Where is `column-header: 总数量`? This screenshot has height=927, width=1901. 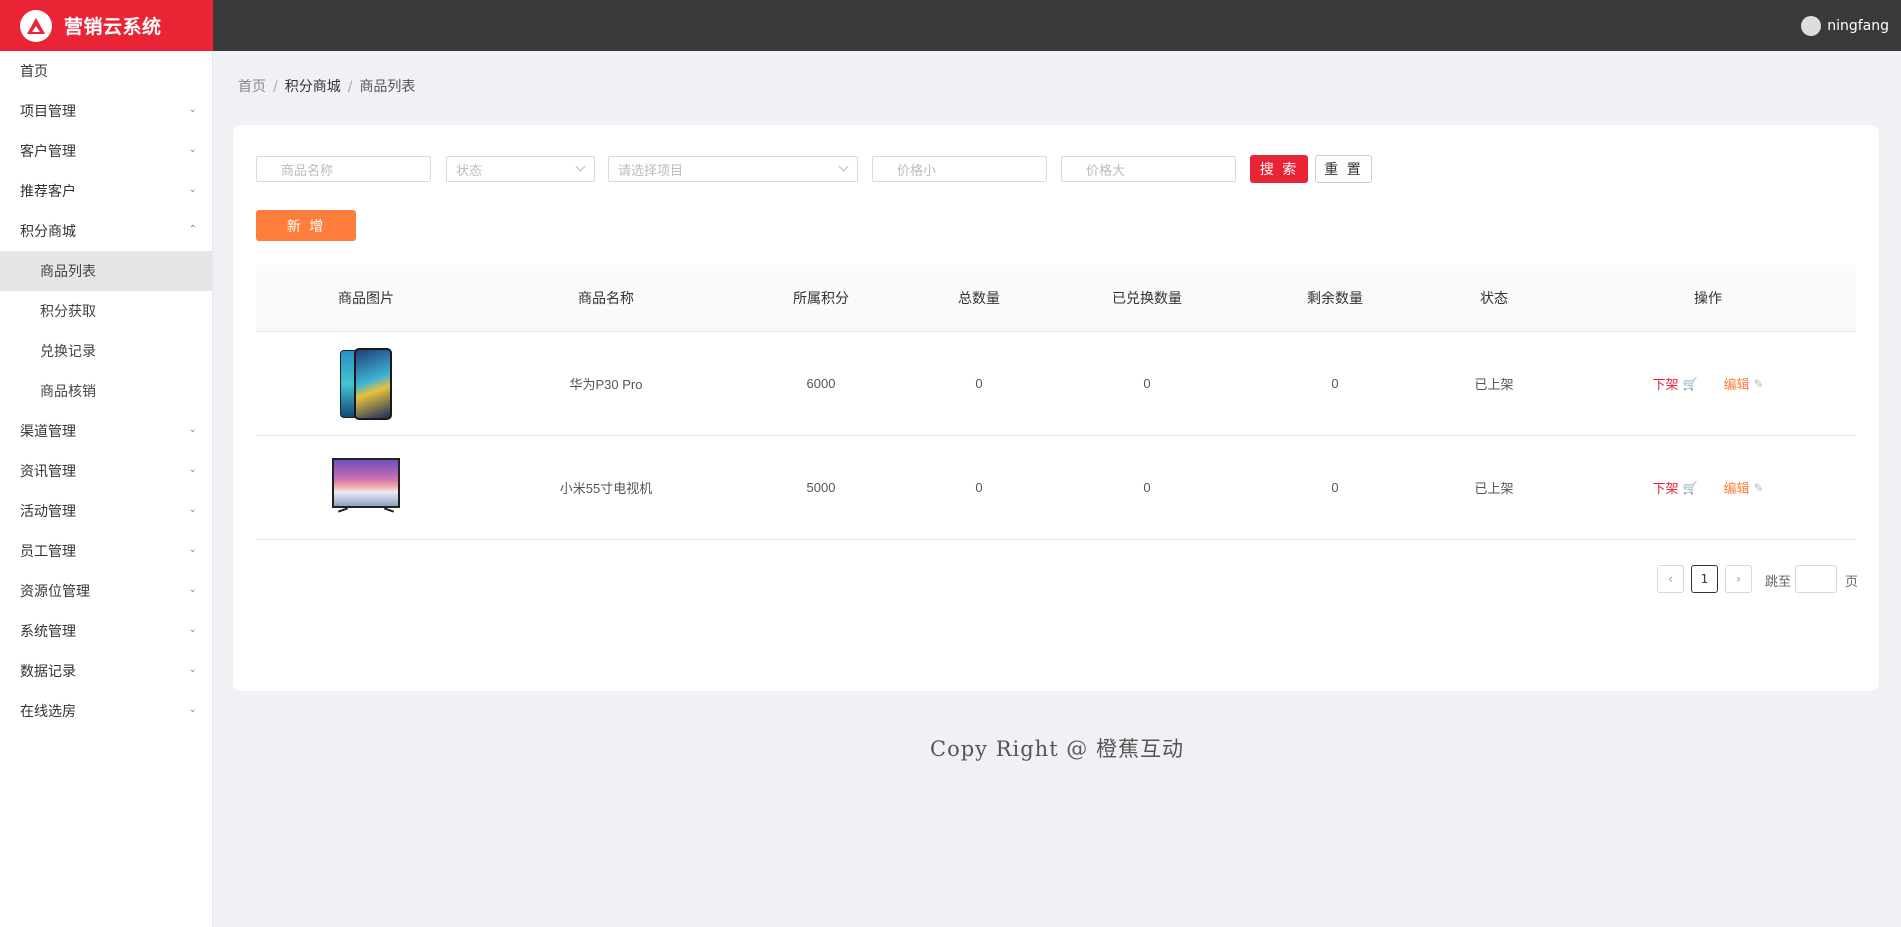 column-header: 总数量 is located at coordinates (979, 298).